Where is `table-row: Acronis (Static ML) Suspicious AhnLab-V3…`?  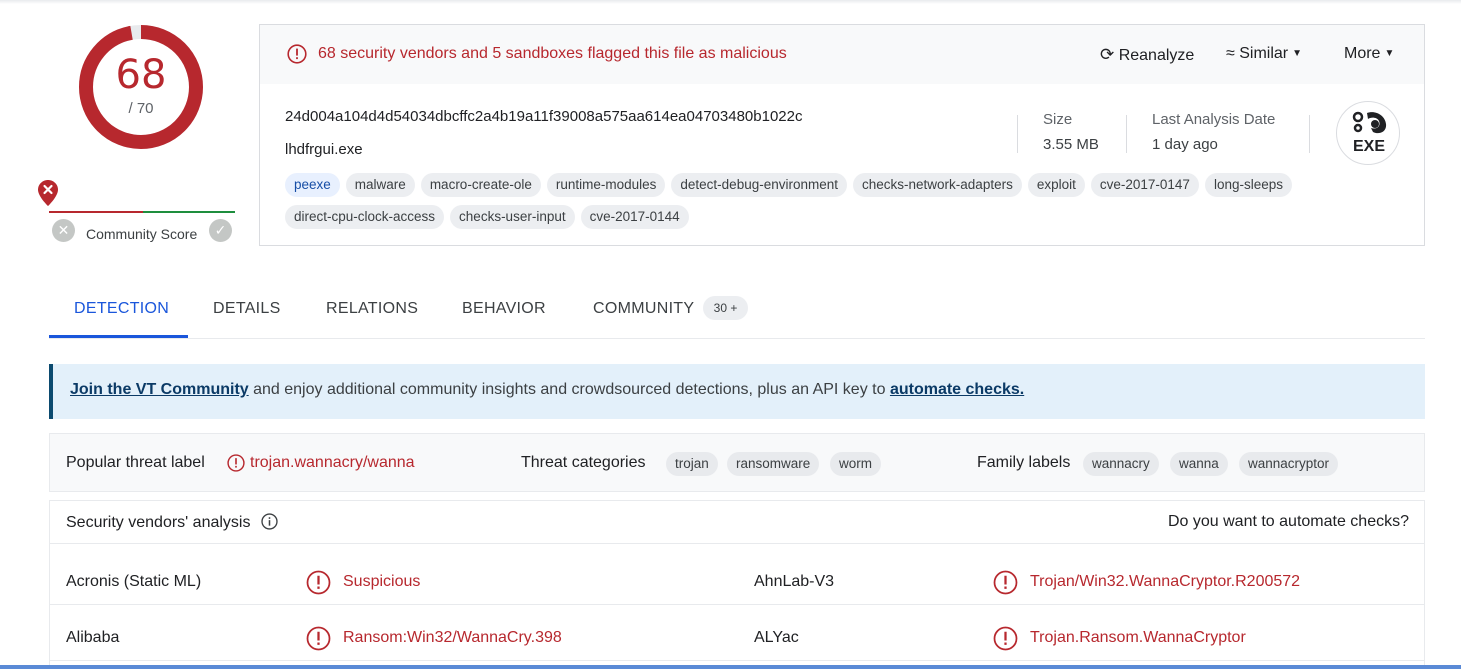 table-row: Acronis (Static ML) Suspicious AhnLab-V3… is located at coordinates (737, 577).